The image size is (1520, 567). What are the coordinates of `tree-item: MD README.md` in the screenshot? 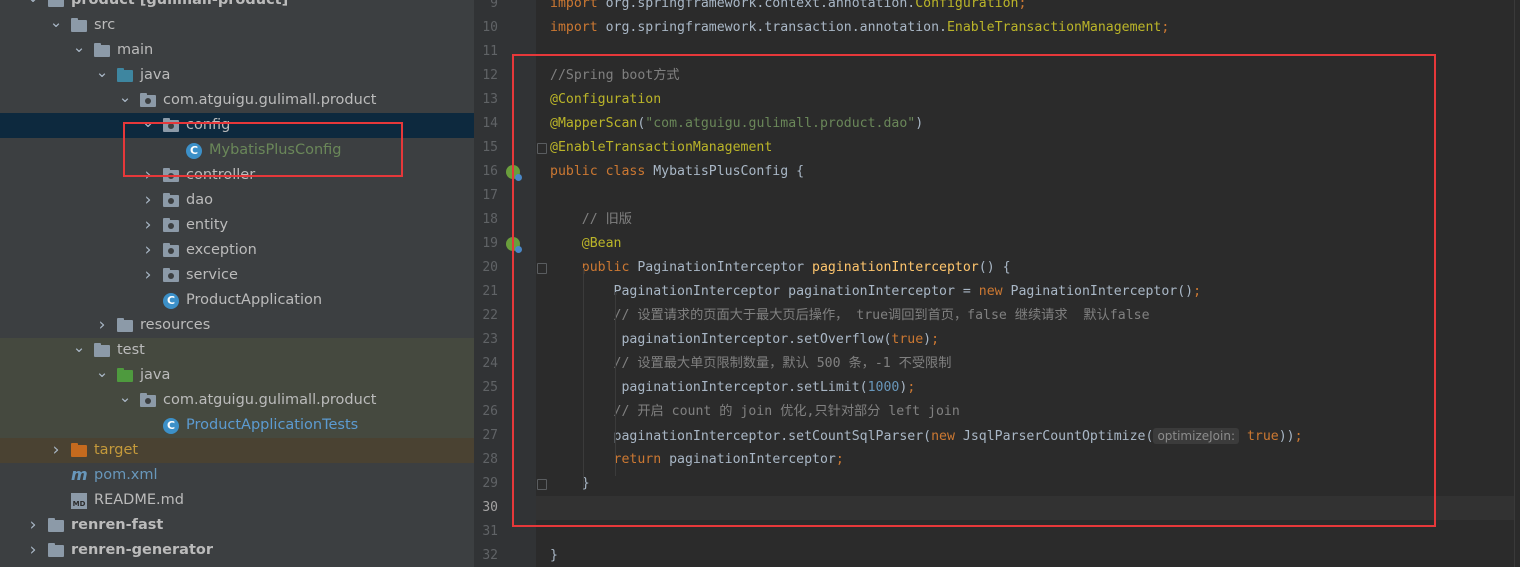 It's located at (237, 500).